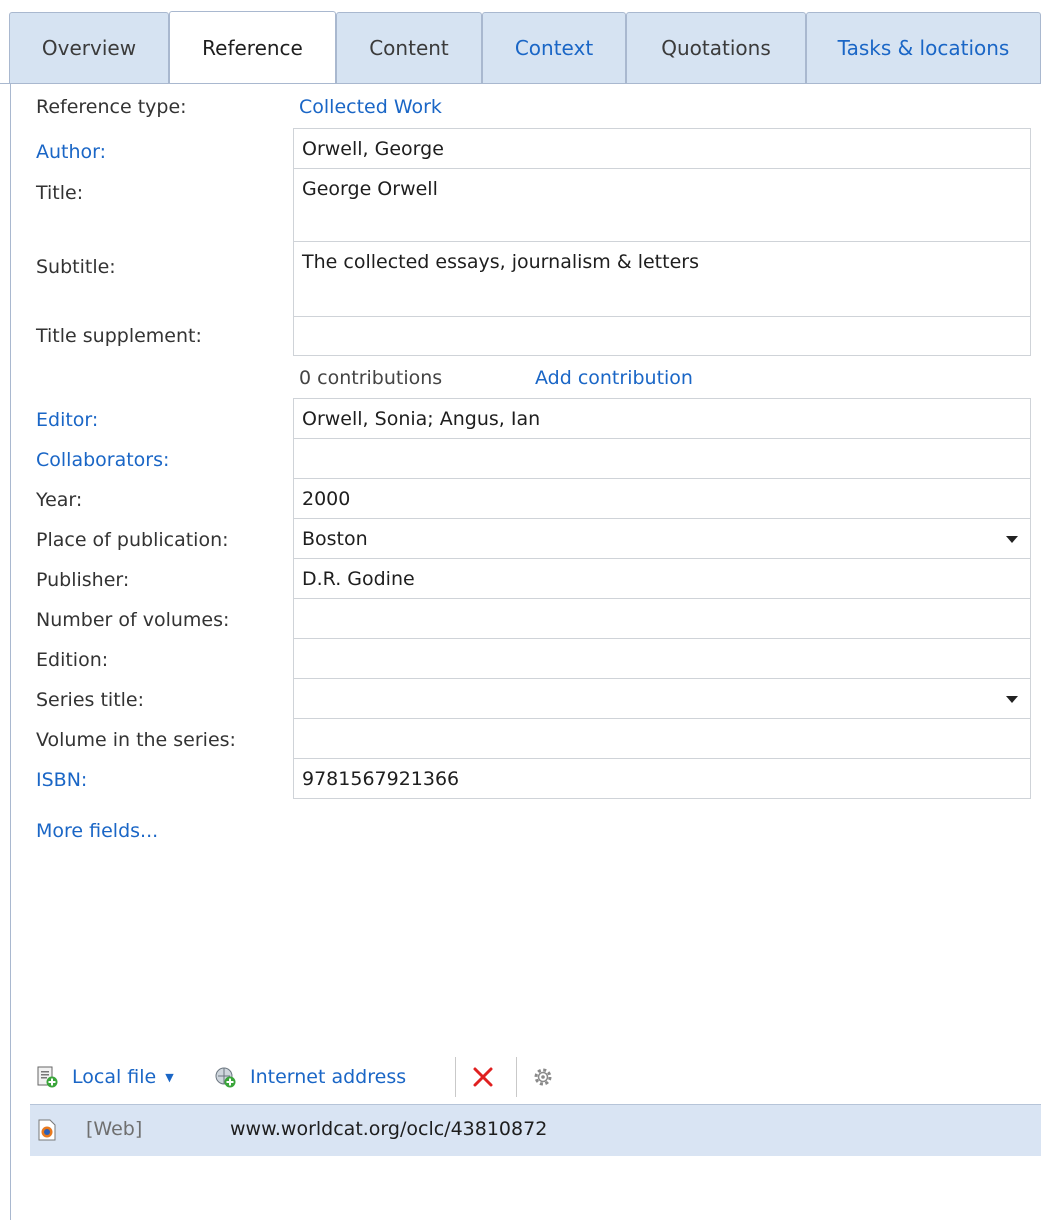  What do you see at coordinates (61, 780) in the screenshot?
I see `isbn-label-link: ISBN:` at bounding box center [61, 780].